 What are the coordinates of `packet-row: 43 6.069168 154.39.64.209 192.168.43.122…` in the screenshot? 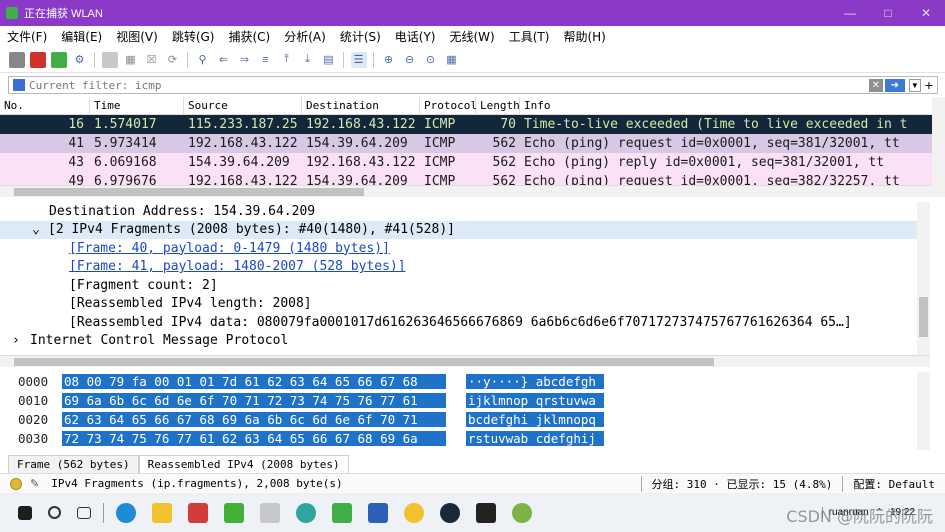 It's located at (466, 162).